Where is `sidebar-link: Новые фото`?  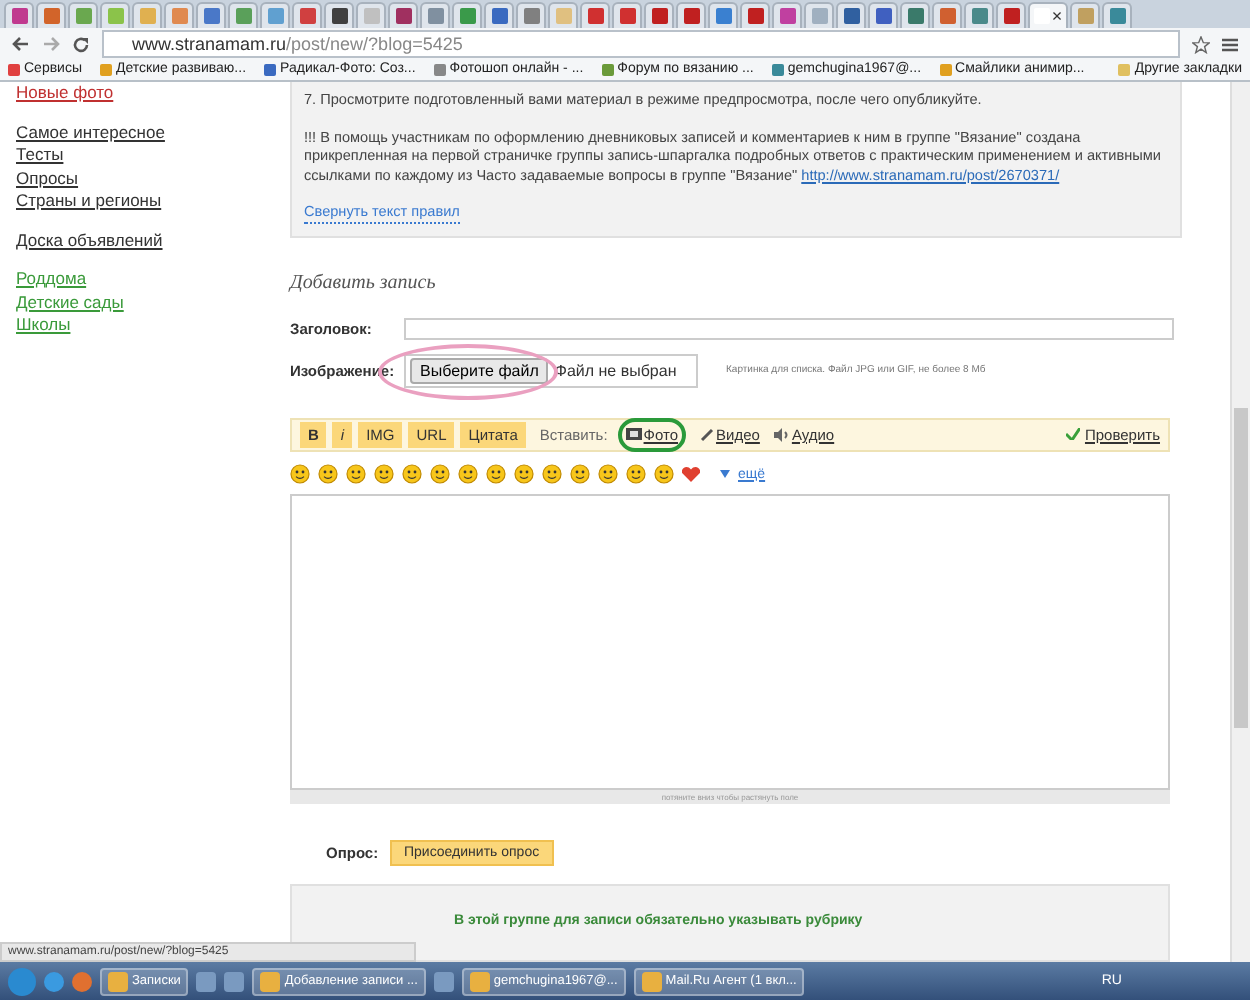 sidebar-link: Новые фото is located at coordinates (153, 92).